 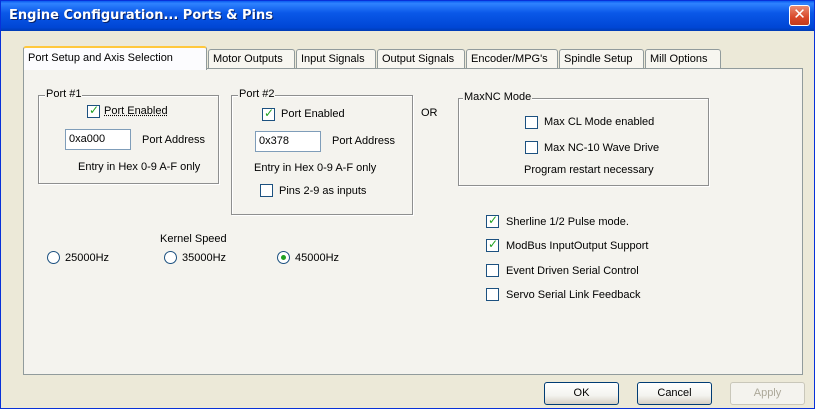 I want to click on port2-pins-checkbox, so click(x=266, y=190).